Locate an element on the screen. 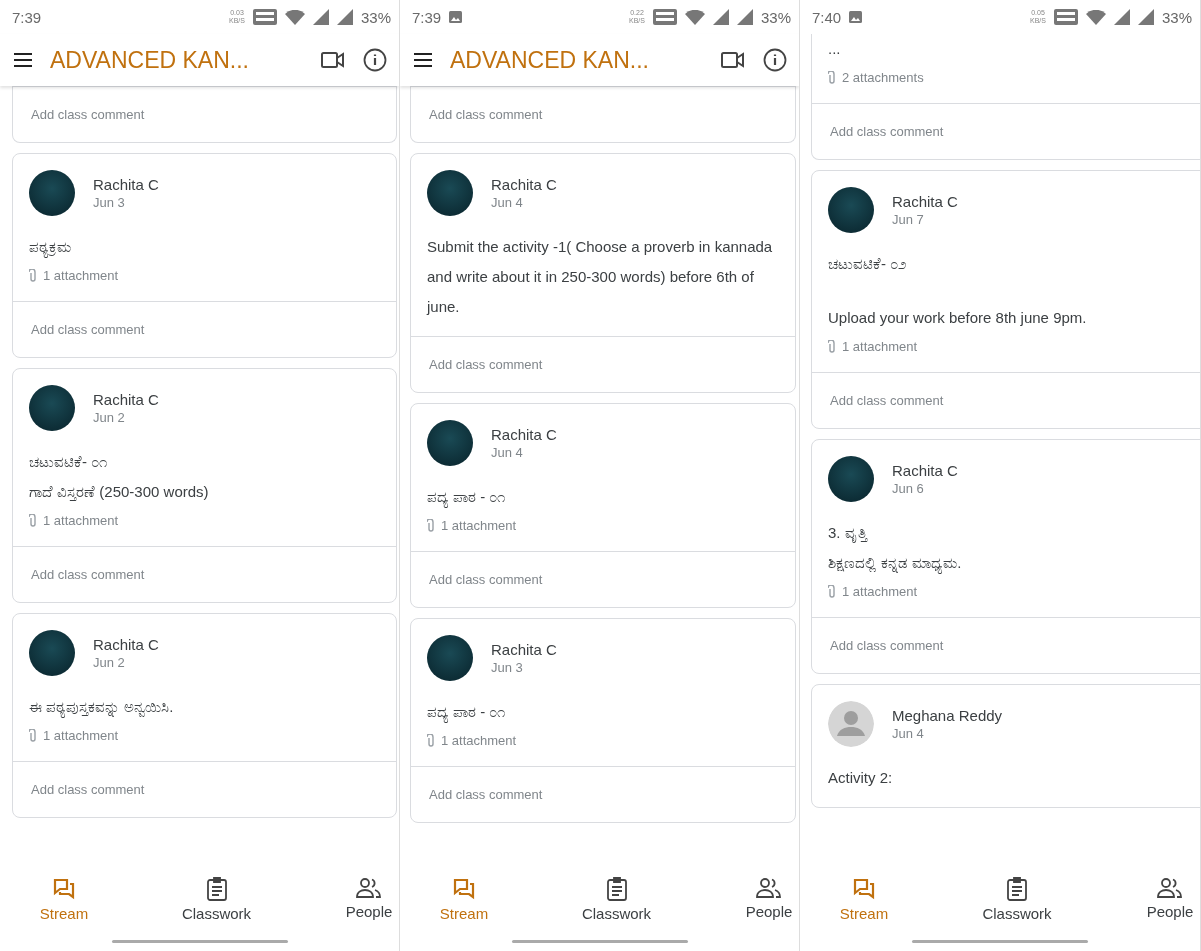  post-date: Jun 6 is located at coordinates (908, 488).